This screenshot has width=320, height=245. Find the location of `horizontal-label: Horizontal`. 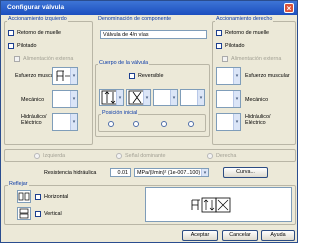

horizontal-label: Horizontal is located at coordinates (56, 197).